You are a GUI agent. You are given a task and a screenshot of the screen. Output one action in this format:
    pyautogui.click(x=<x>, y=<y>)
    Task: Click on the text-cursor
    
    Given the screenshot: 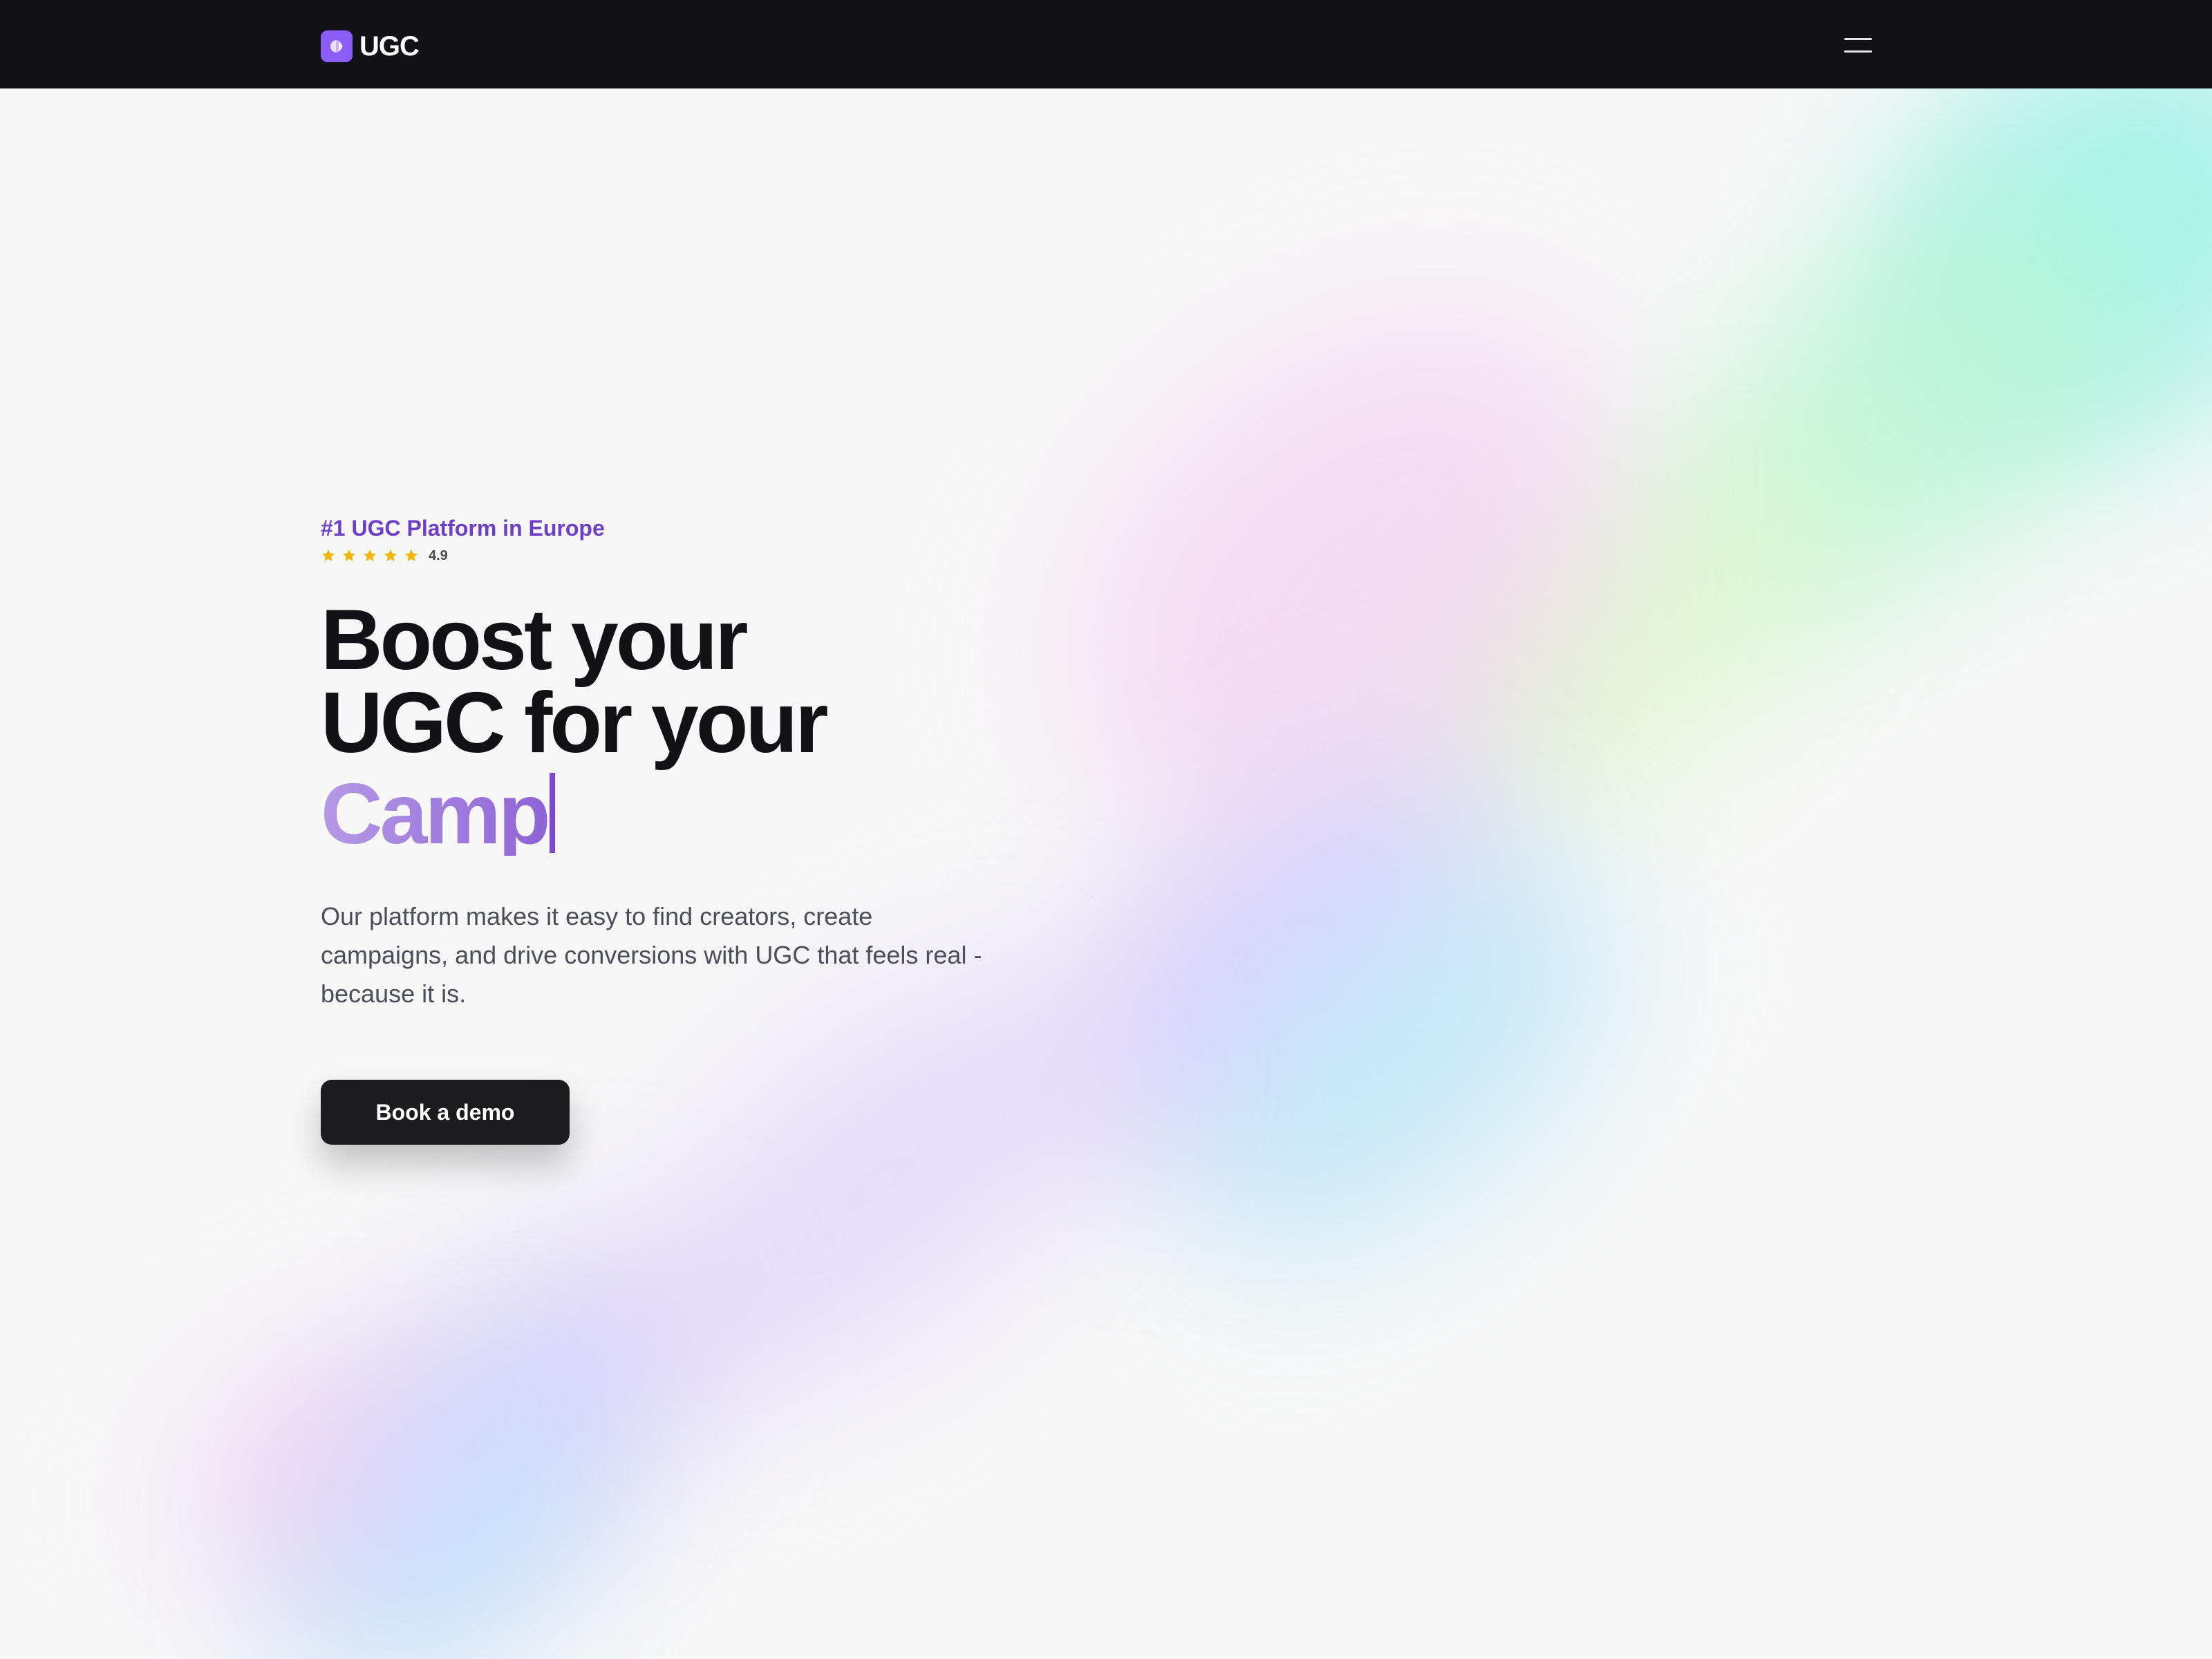 What is the action you would take?
    pyautogui.click(x=552, y=813)
    